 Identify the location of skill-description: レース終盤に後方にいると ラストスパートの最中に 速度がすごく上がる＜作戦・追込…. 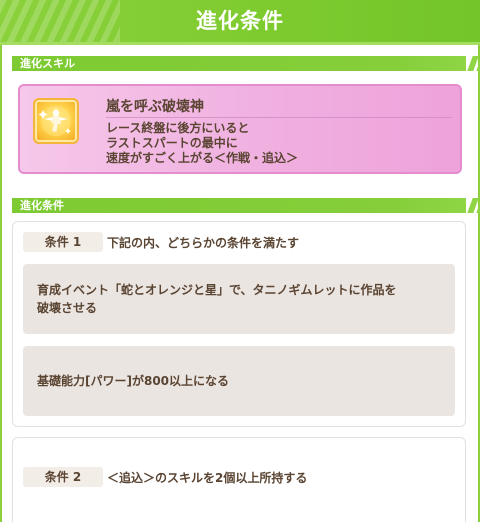
(281, 143).